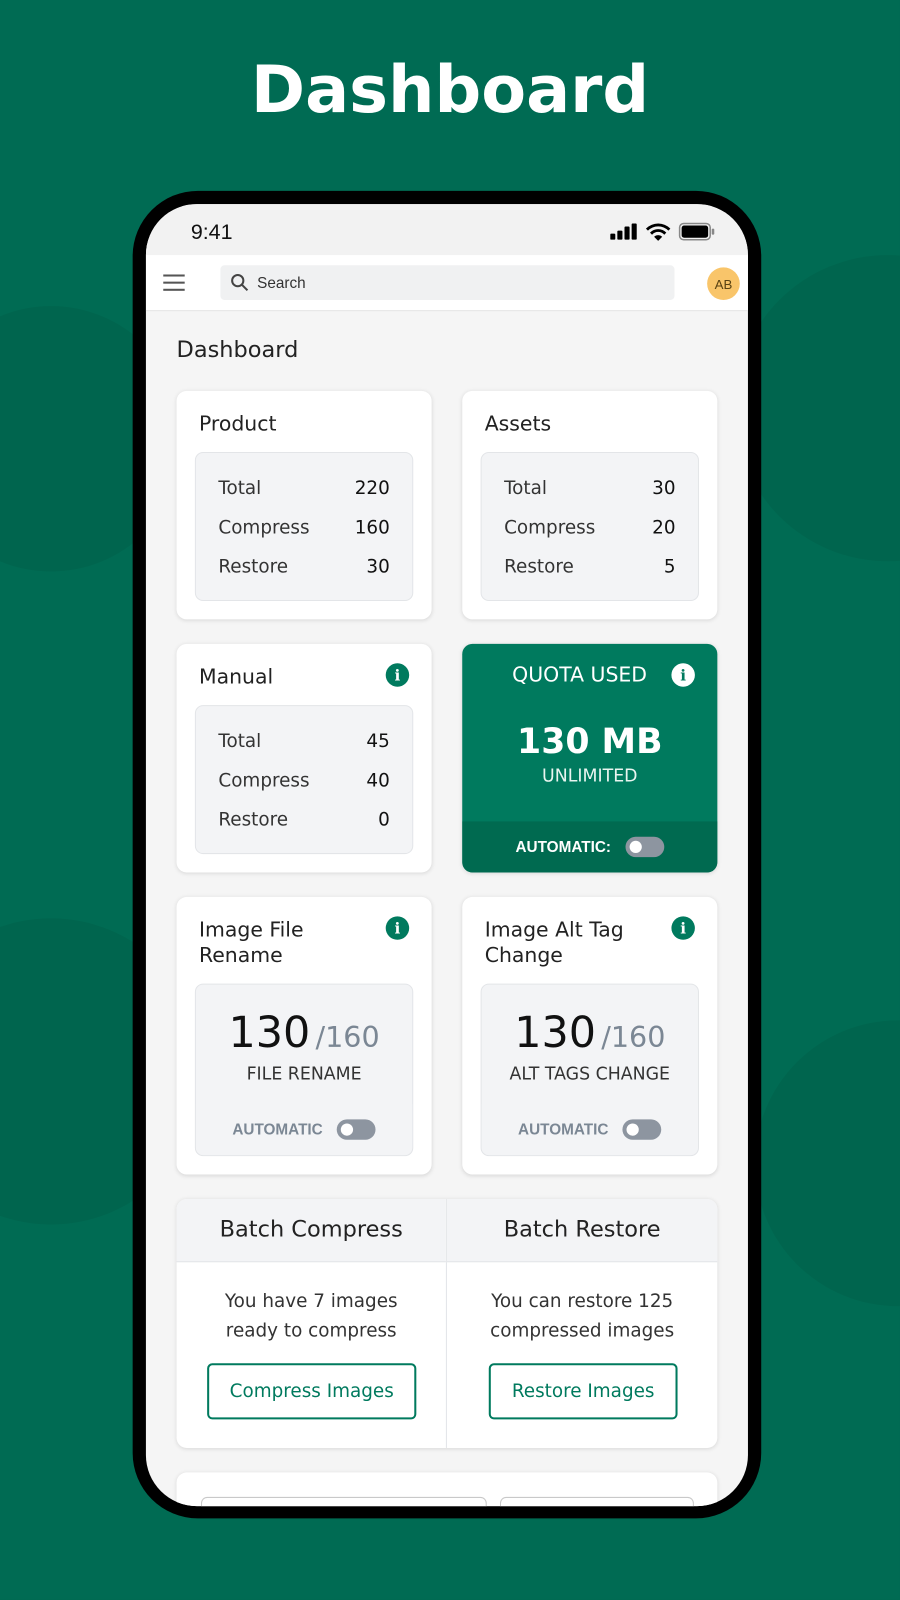  I want to click on stats-box: Total 30 Compress 20 Restore 5, so click(589, 527).